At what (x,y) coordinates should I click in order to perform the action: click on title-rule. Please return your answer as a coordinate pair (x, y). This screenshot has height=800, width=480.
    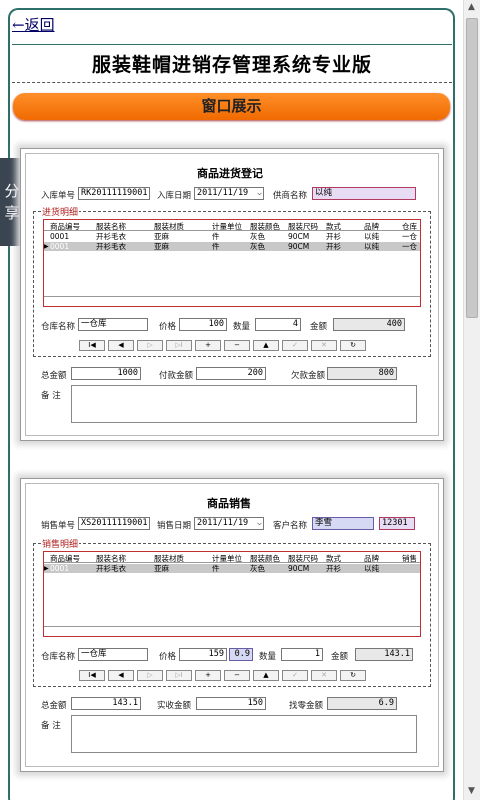
    Looking at the image, I should click on (232, 44).